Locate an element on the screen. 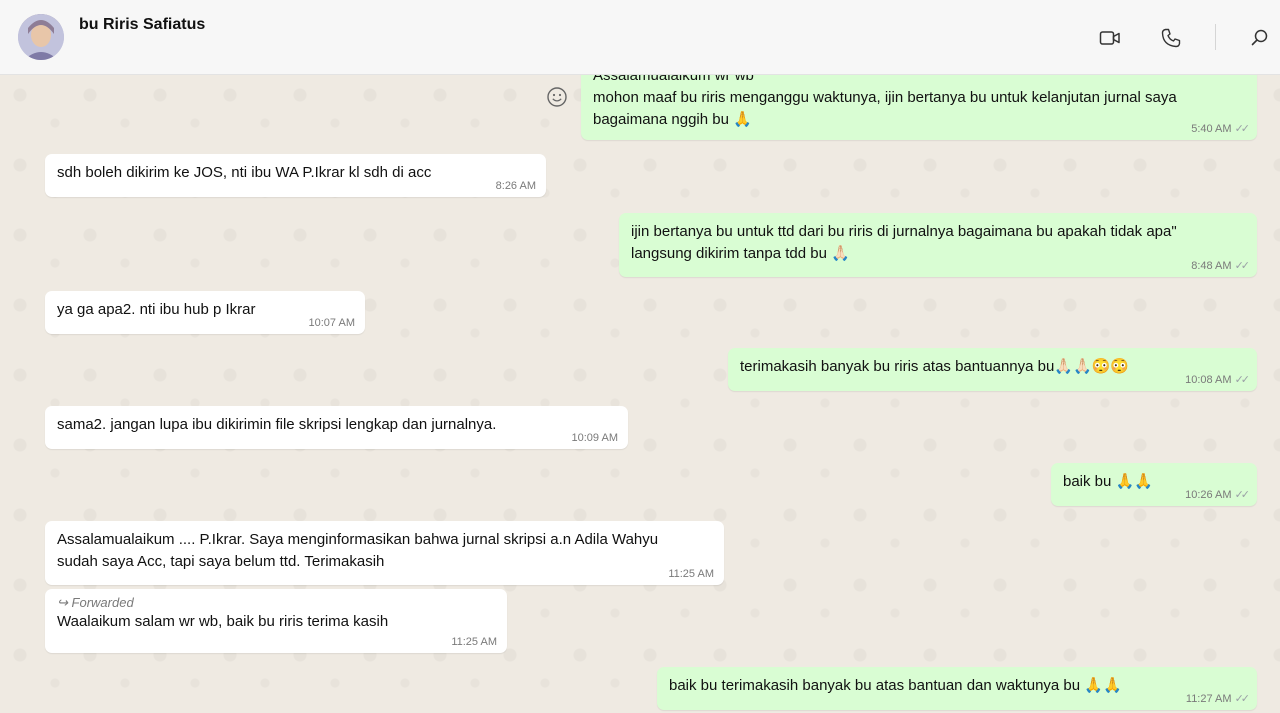 The image size is (1280, 713). message-bubble-incoming: ya ga apa2. nti ibu hub p Ikrar 10:07 AM is located at coordinates (205, 312).